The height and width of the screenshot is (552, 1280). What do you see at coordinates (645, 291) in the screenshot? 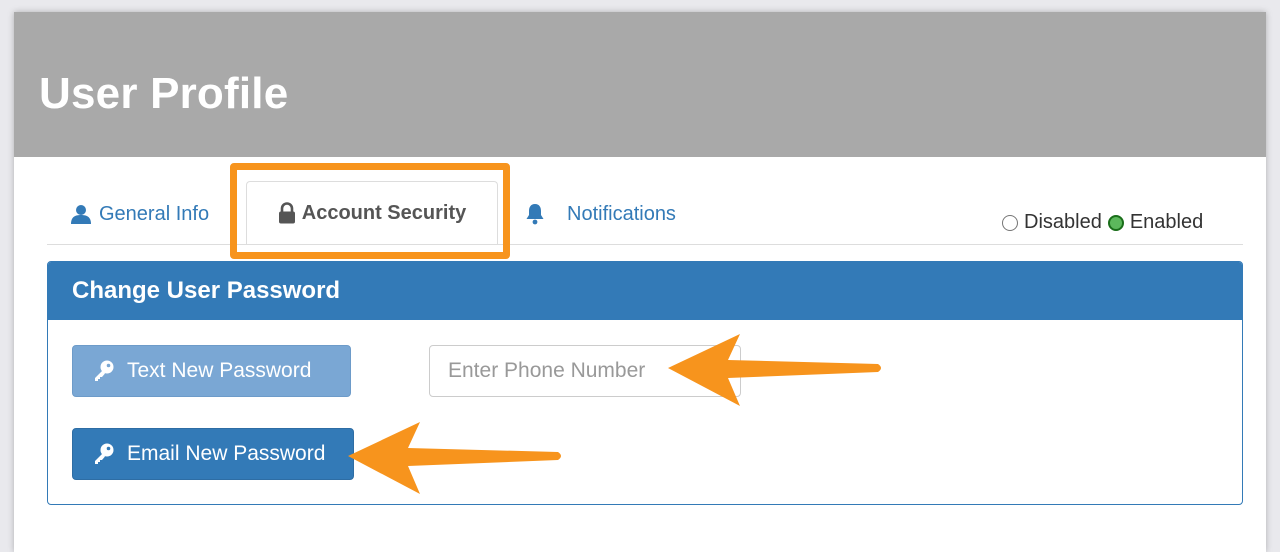
I see `panel-title: Change User Password` at bounding box center [645, 291].